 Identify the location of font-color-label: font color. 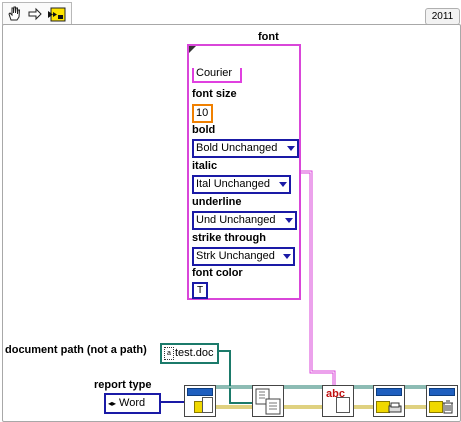
(217, 273).